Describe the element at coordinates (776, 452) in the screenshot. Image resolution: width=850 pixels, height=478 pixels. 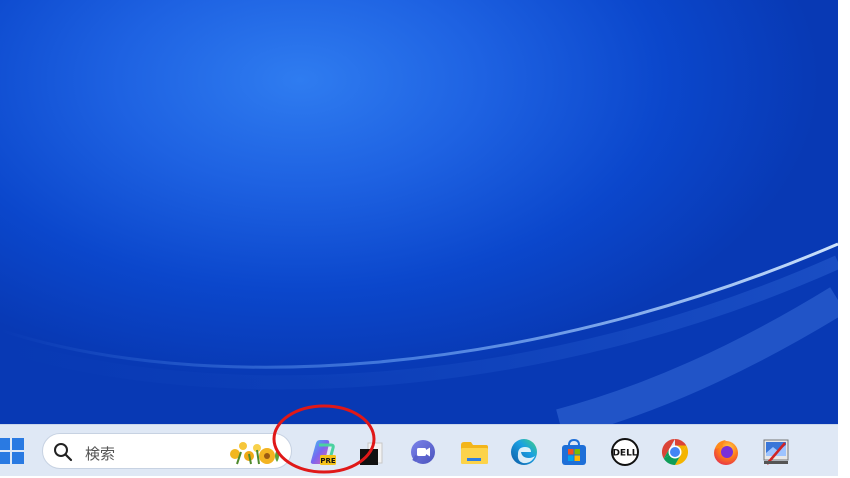
I see `snipping-tool-icon` at that location.